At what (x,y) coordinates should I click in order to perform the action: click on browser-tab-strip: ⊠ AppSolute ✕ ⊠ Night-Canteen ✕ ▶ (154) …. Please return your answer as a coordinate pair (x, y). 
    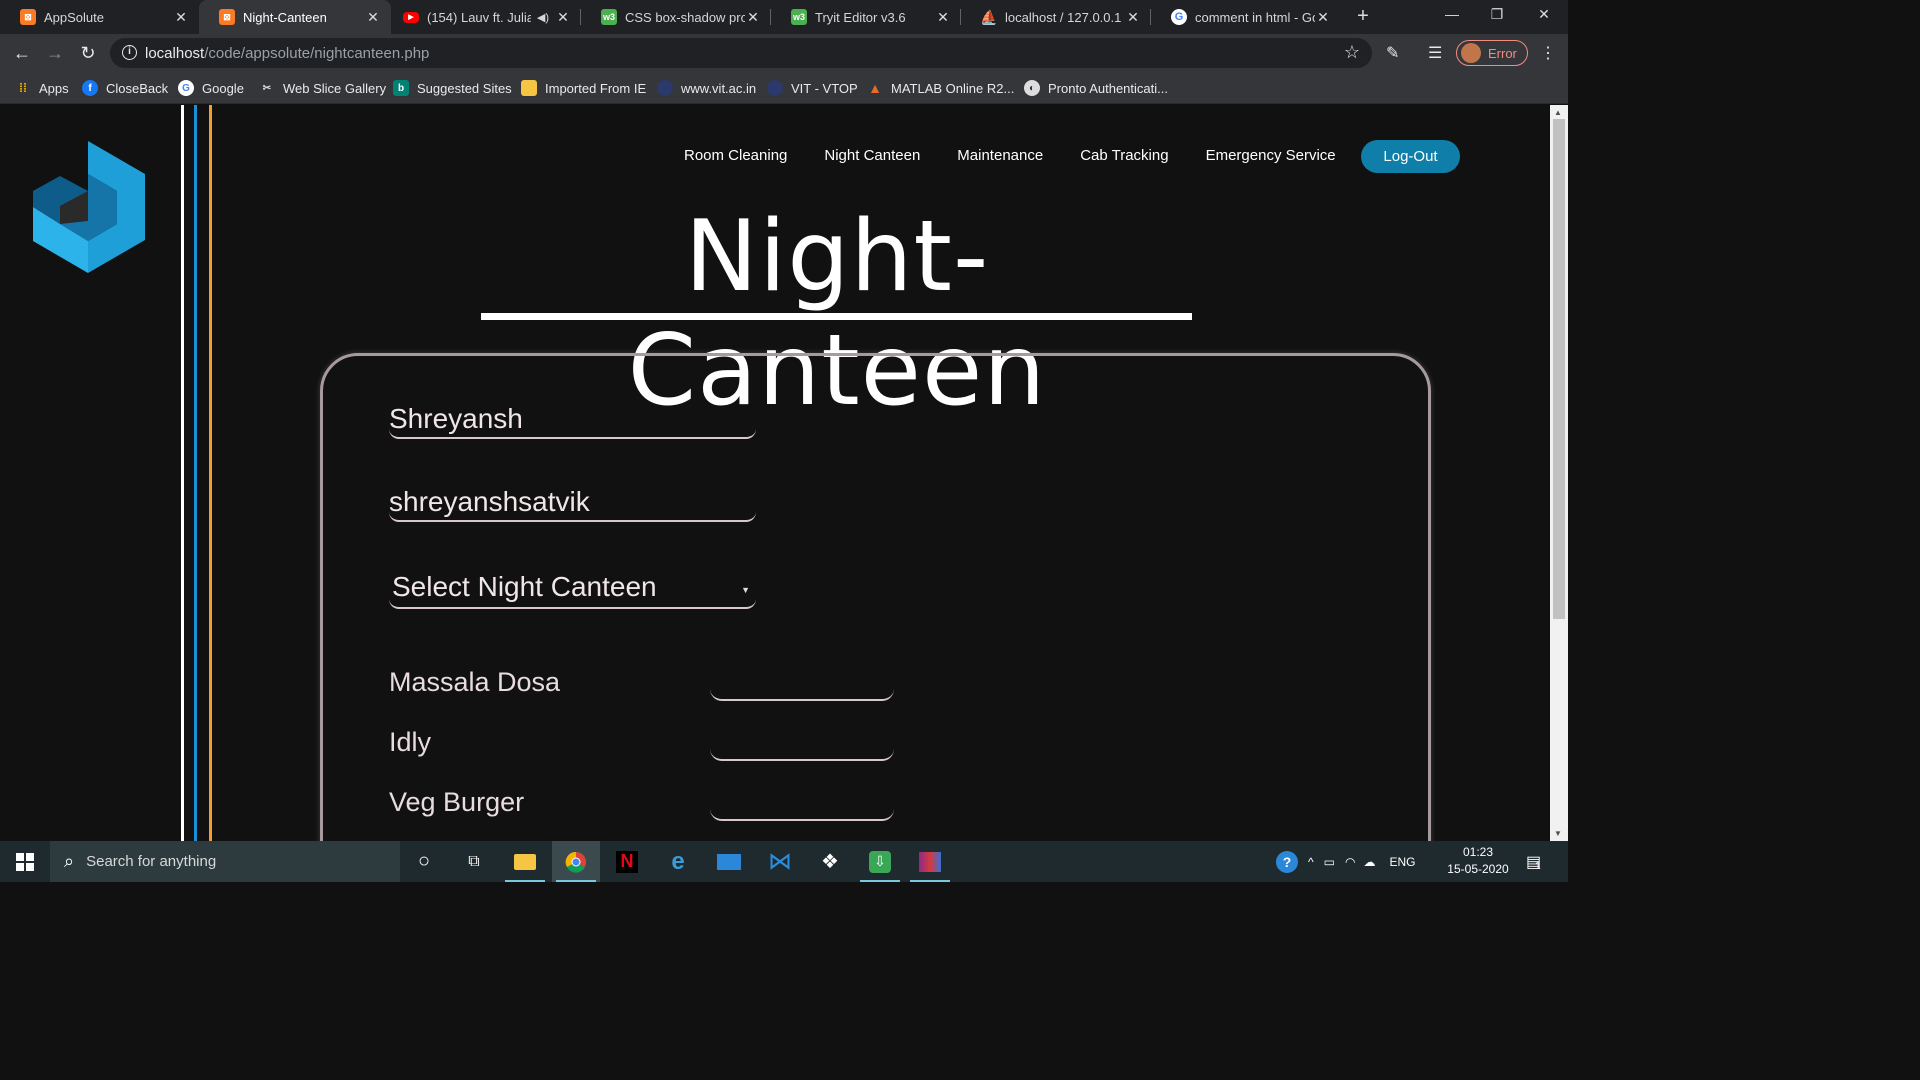
    Looking at the image, I should click on (784, 17).